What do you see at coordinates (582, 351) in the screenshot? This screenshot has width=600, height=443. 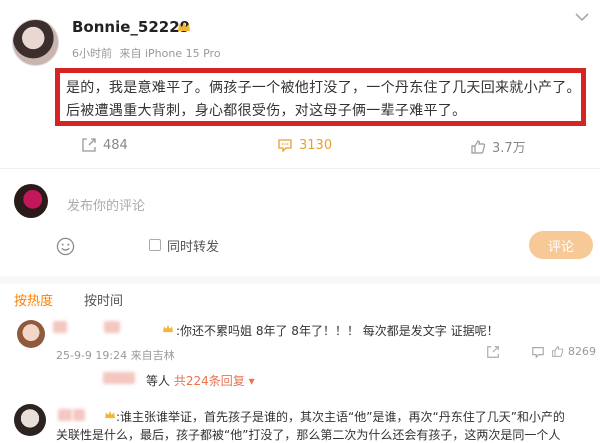 I see `comment-like-count: 8269` at bounding box center [582, 351].